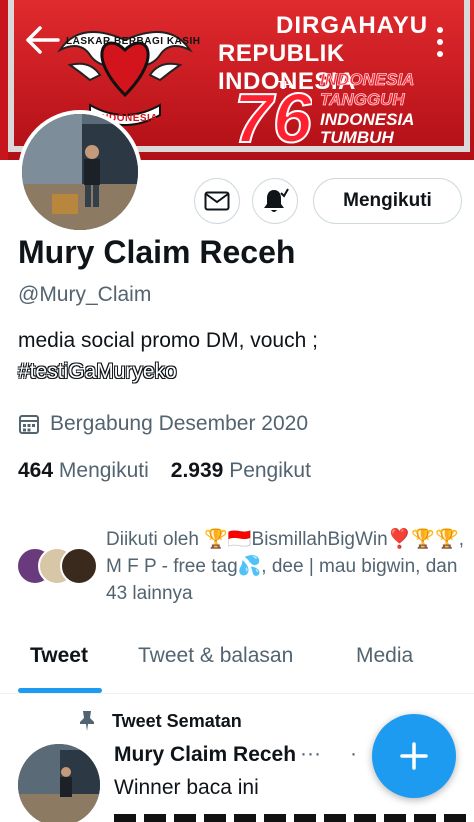 This screenshot has height=822, width=474. I want to click on active-tab-indicator, so click(60, 690).